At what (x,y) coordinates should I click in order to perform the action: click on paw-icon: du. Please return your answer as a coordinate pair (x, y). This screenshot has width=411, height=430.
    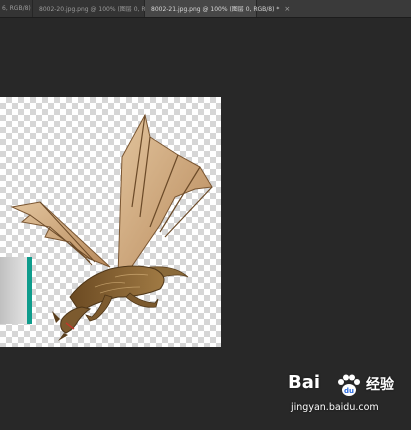
    Looking at the image, I should click on (349, 385).